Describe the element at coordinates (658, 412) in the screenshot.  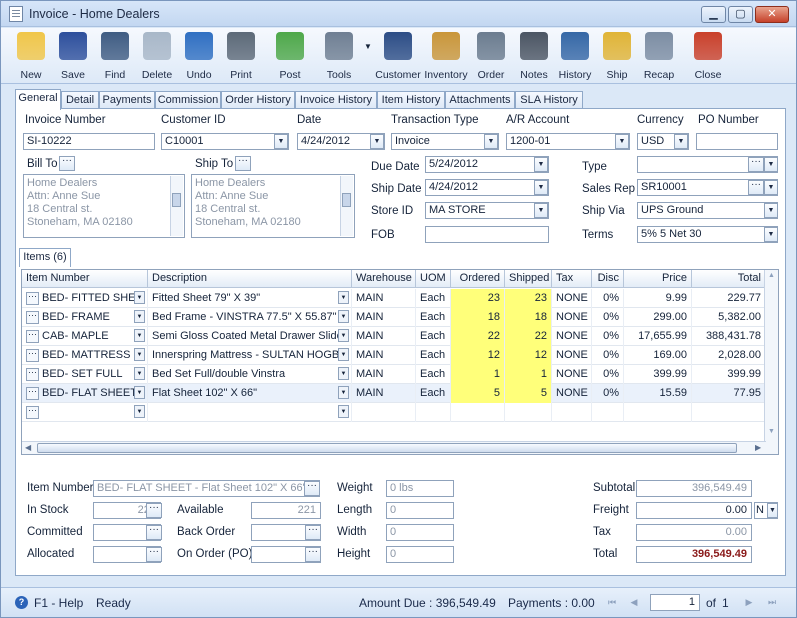
I see `cell-price` at that location.